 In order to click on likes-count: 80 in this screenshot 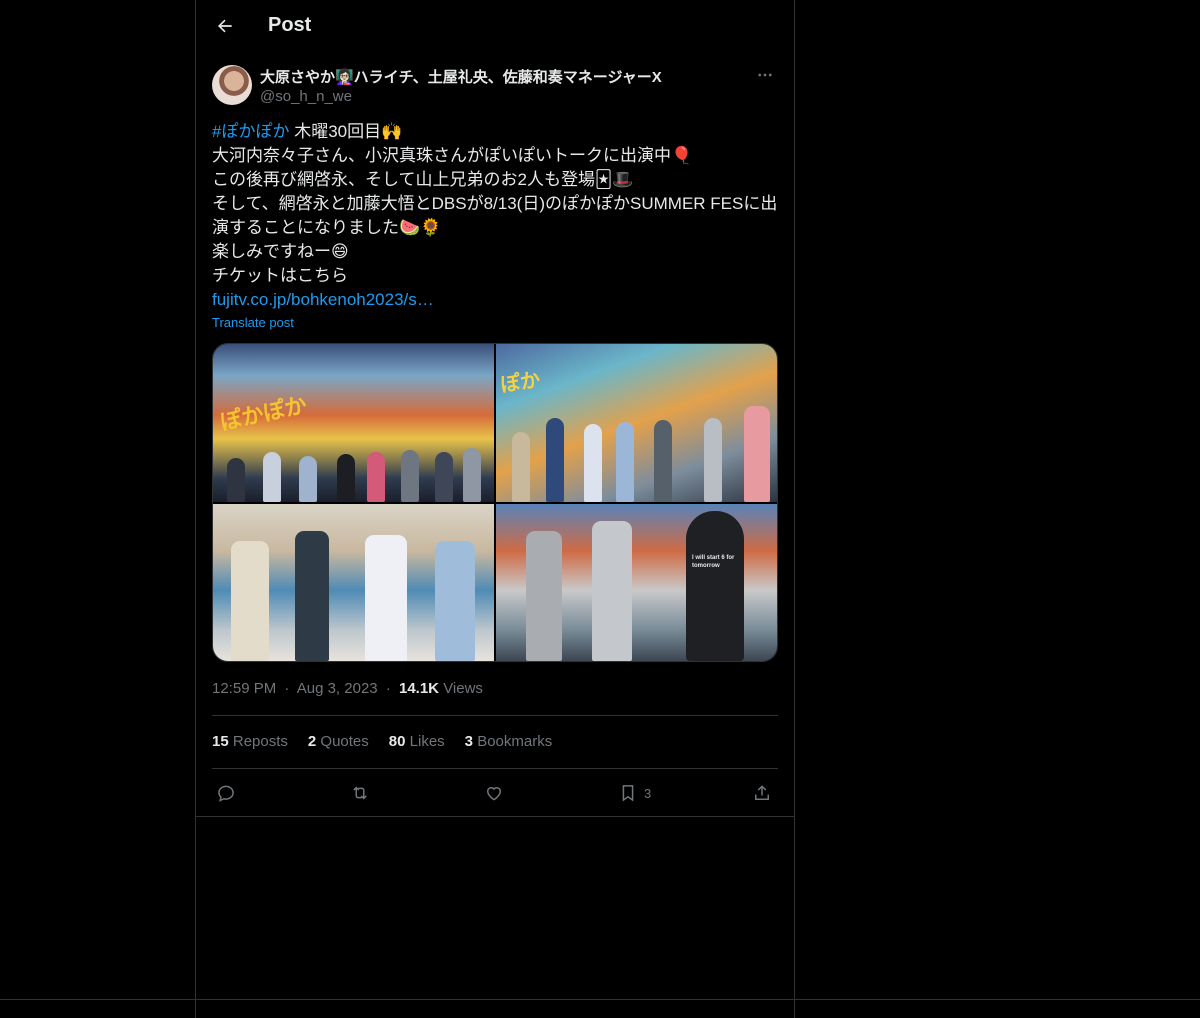, I will do `click(397, 741)`.